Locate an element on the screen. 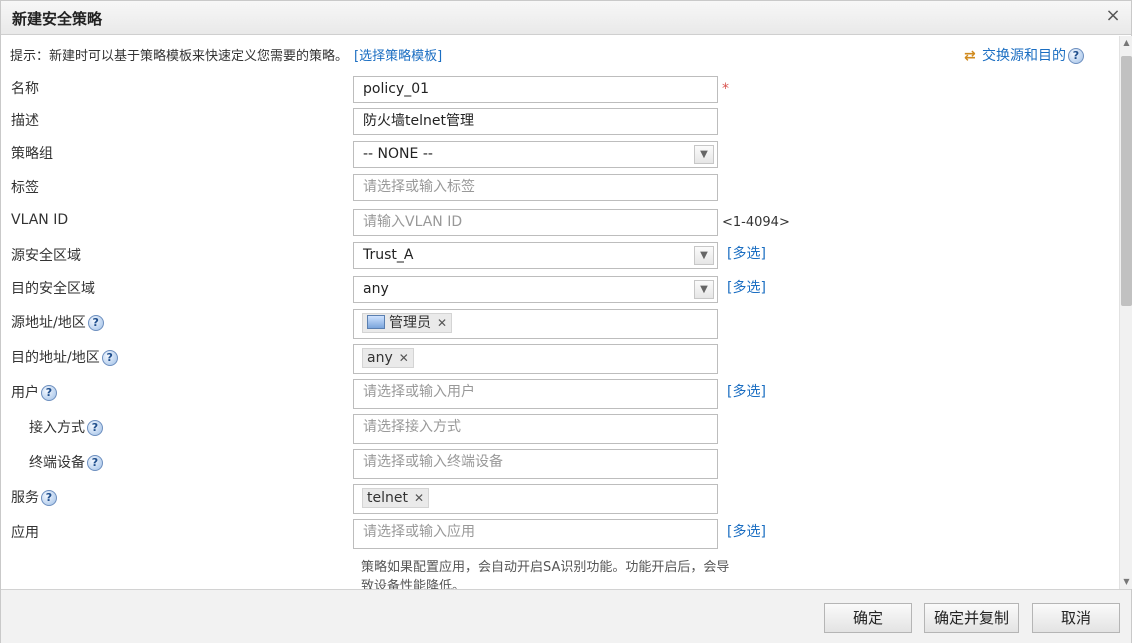 This screenshot has width=1132, height=643. dialog-titlebar: 新建安全策略 × is located at coordinates (566, 18).